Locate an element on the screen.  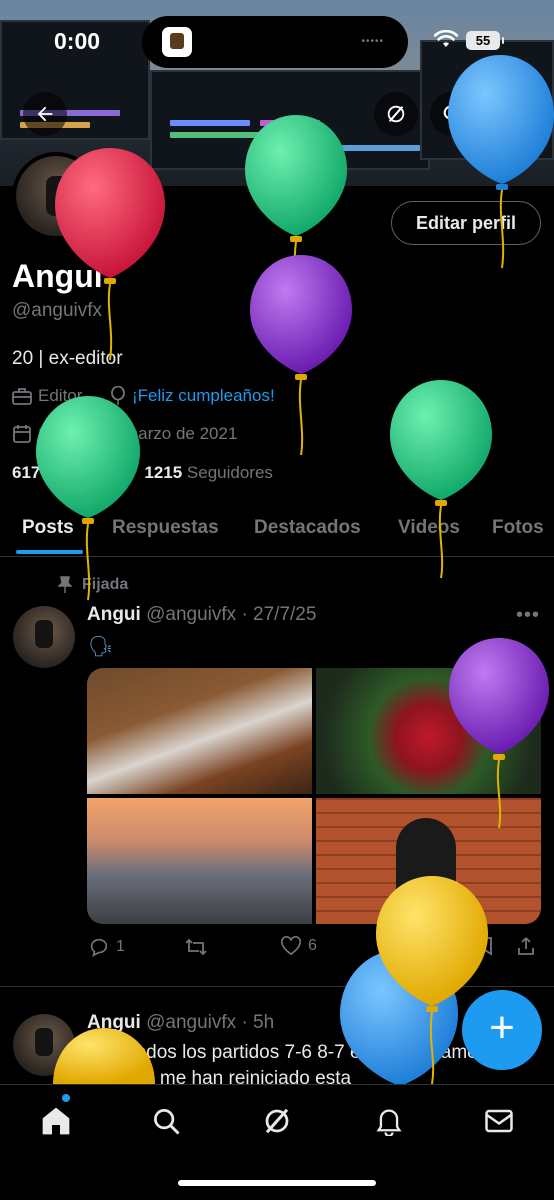
home-icon is located at coordinates (56, 1121).